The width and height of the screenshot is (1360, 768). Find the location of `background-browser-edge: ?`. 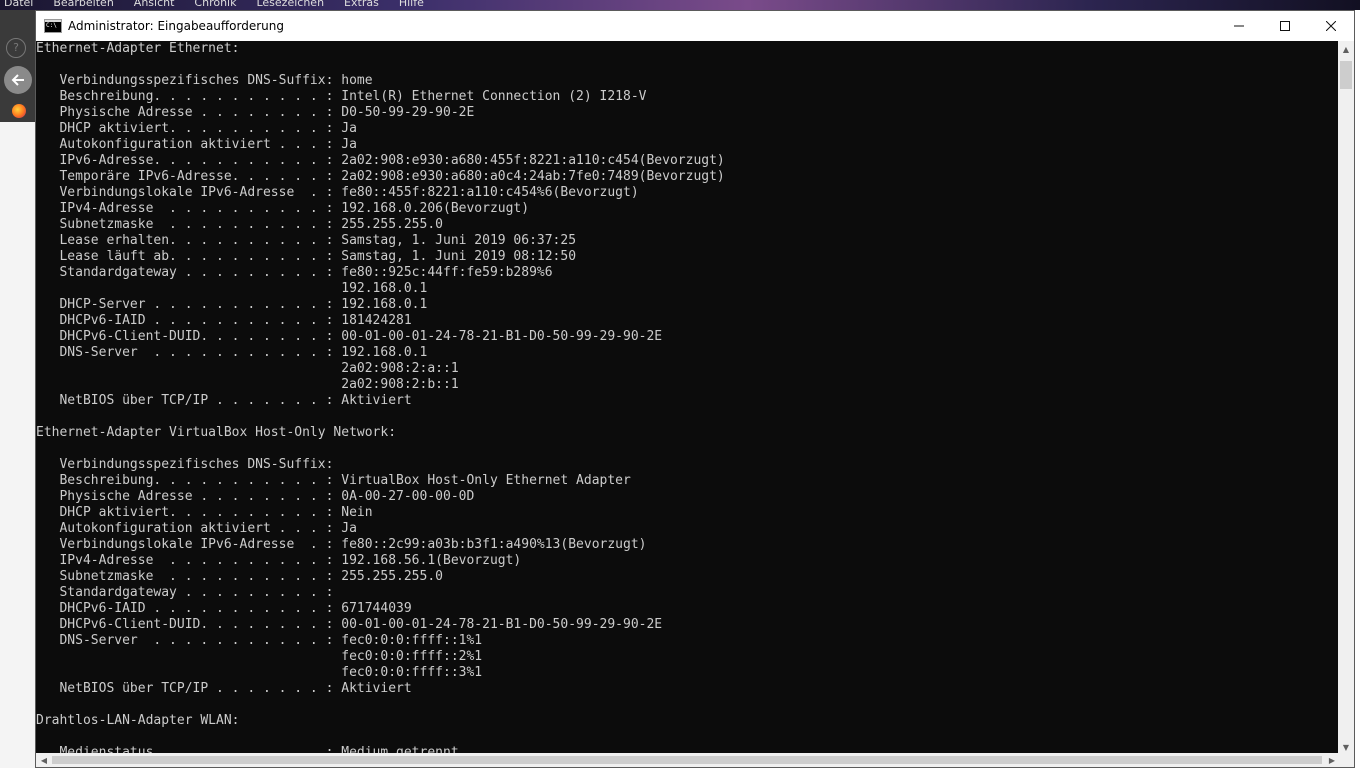

background-browser-edge: ? is located at coordinates (17, 389).